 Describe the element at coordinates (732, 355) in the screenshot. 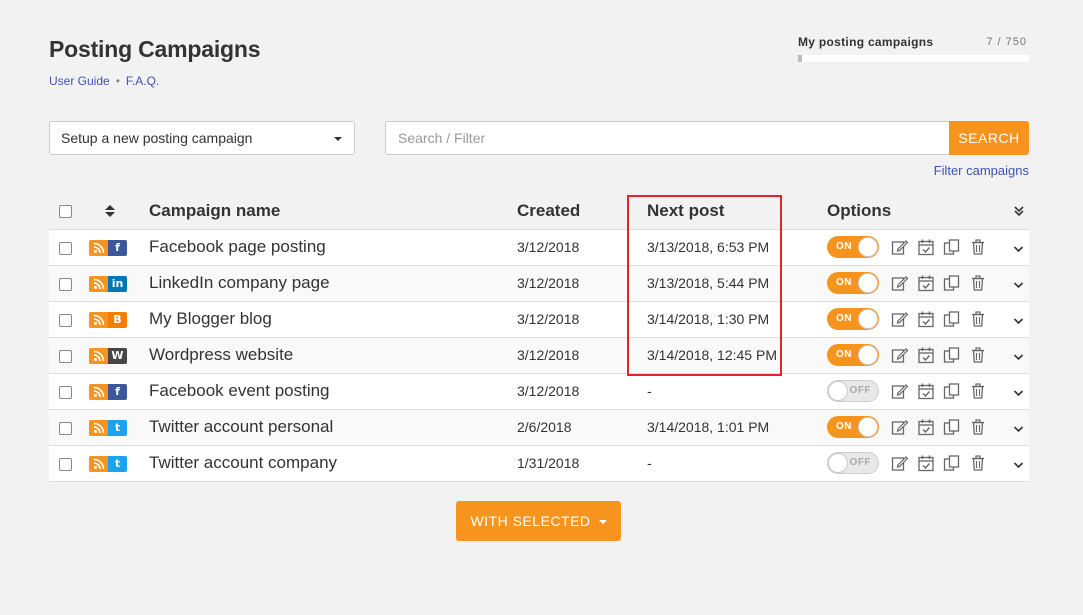

I see `next-post-date: 3/14/2018, 12:45 PM` at that location.